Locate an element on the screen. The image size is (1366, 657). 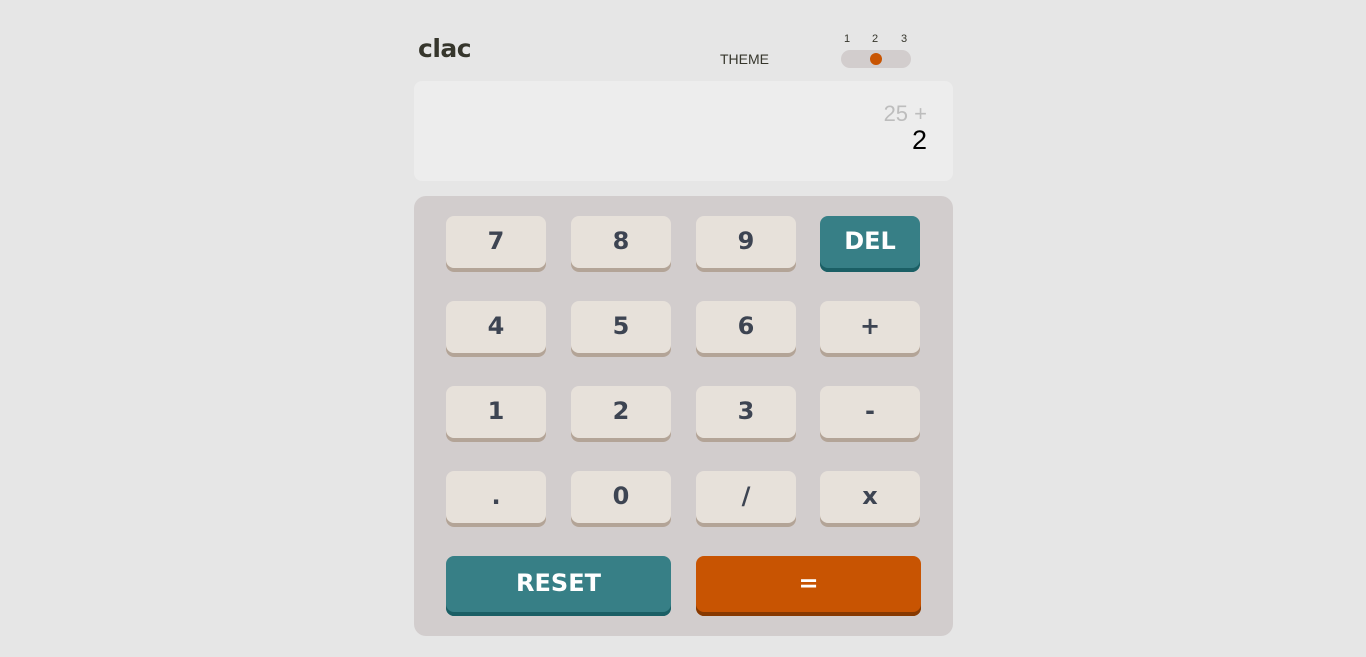
theme-number-1: 1 is located at coordinates (847, 39).